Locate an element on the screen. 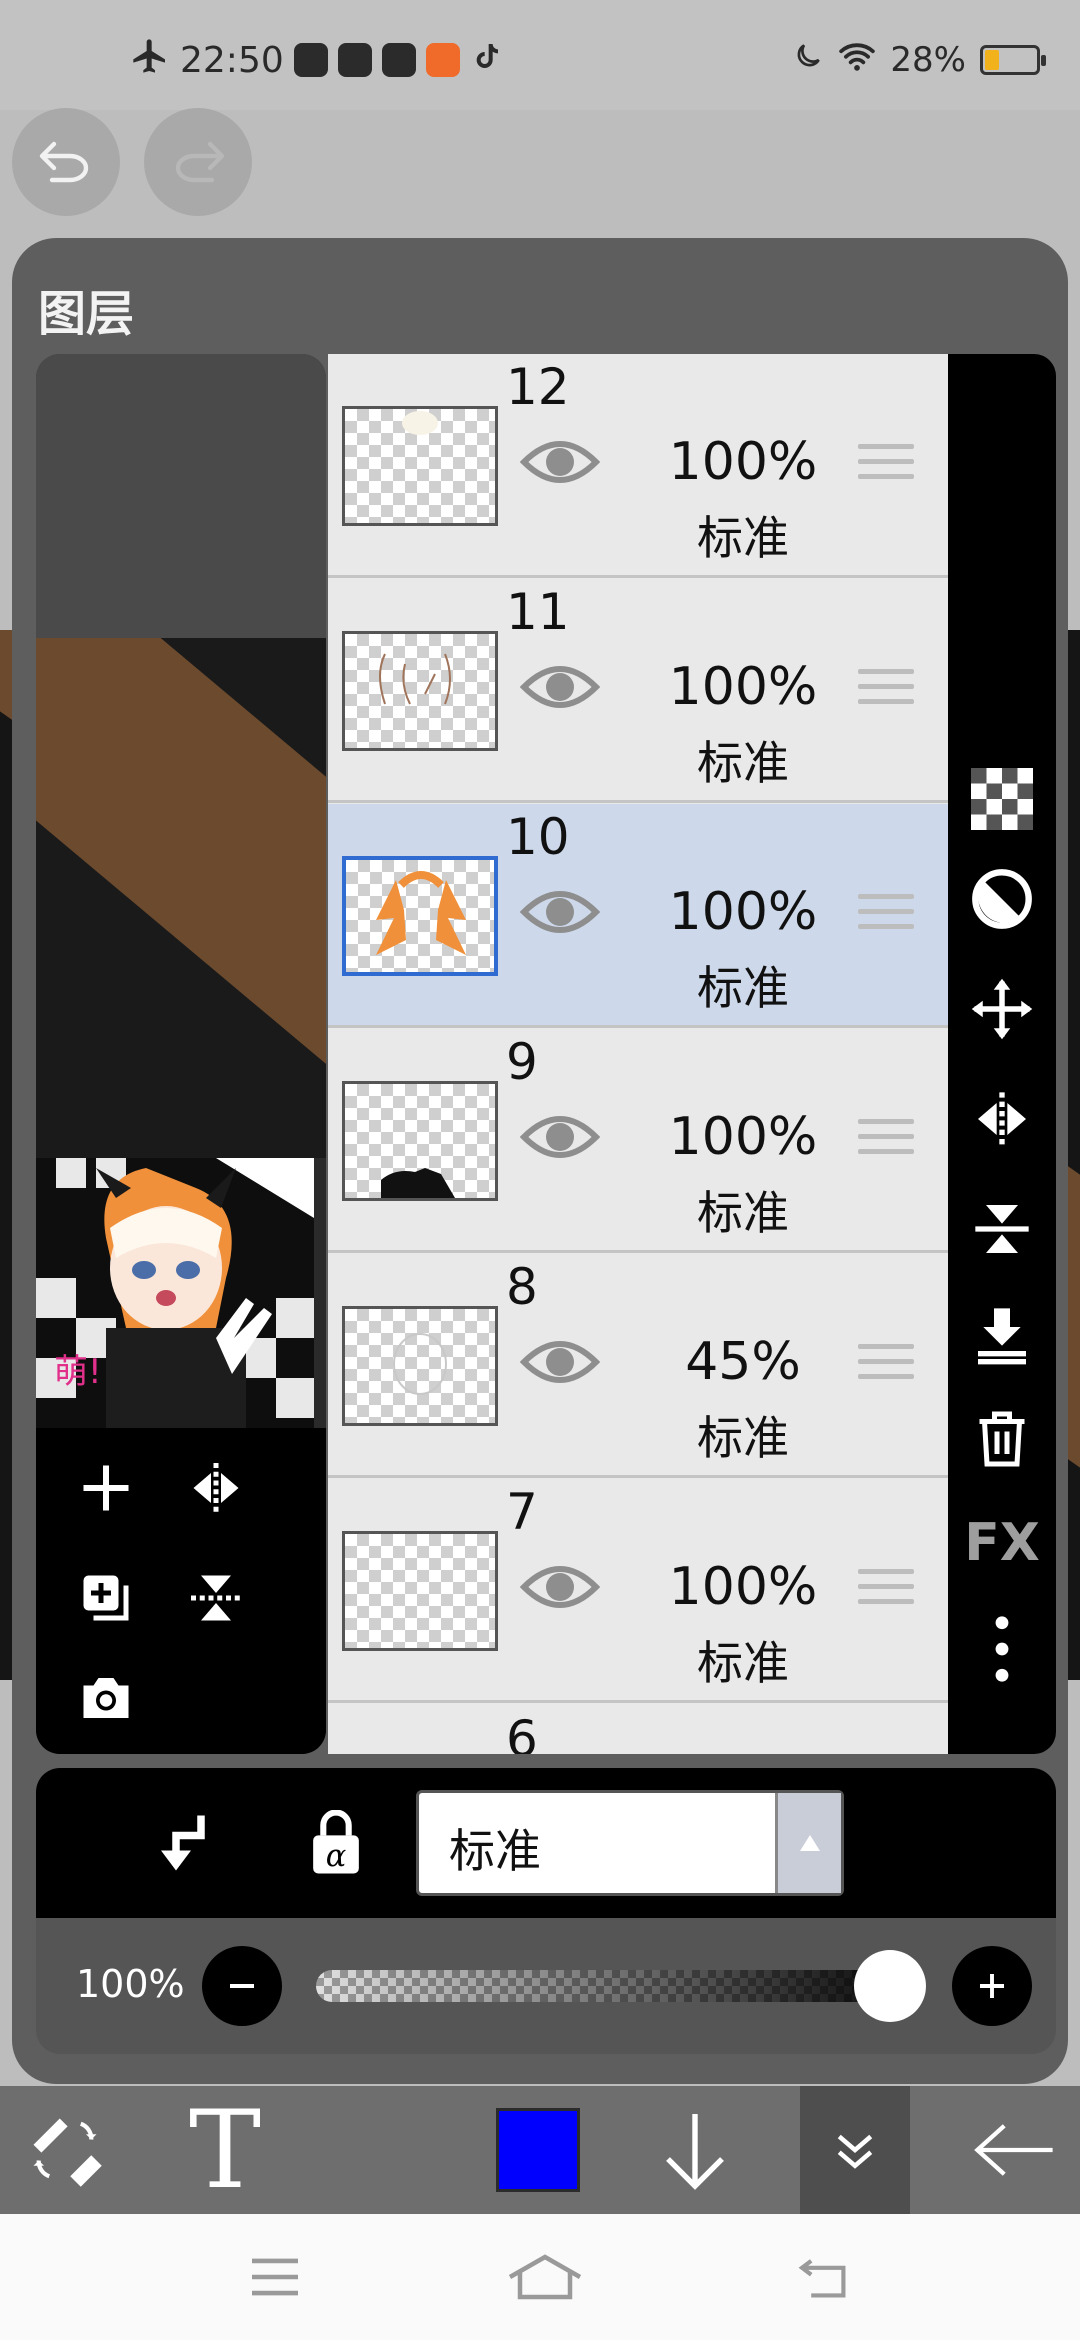 Image resolution: width=1080 pixels, height=2340 pixels. layer-number: 10 is located at coordinates (538, 837).